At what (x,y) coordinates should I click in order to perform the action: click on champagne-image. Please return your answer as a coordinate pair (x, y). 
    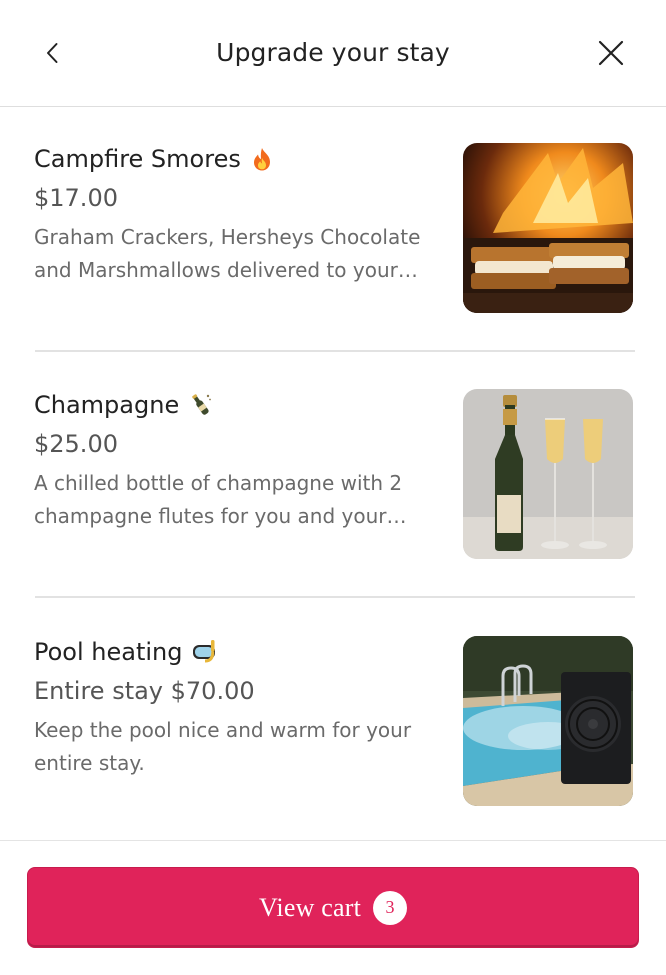
    Looking at the image, I should click on (548, 474).